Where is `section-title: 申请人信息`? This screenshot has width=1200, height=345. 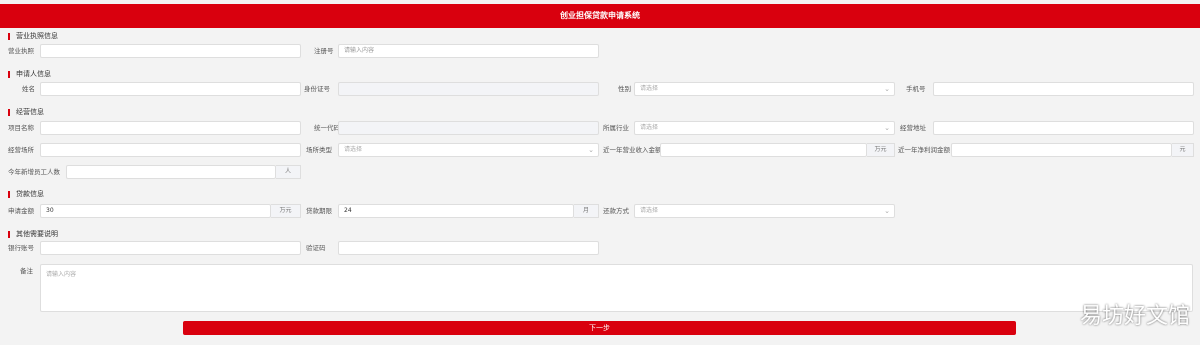
section-title: 申请人信息 is located at coordinates (33, 74).